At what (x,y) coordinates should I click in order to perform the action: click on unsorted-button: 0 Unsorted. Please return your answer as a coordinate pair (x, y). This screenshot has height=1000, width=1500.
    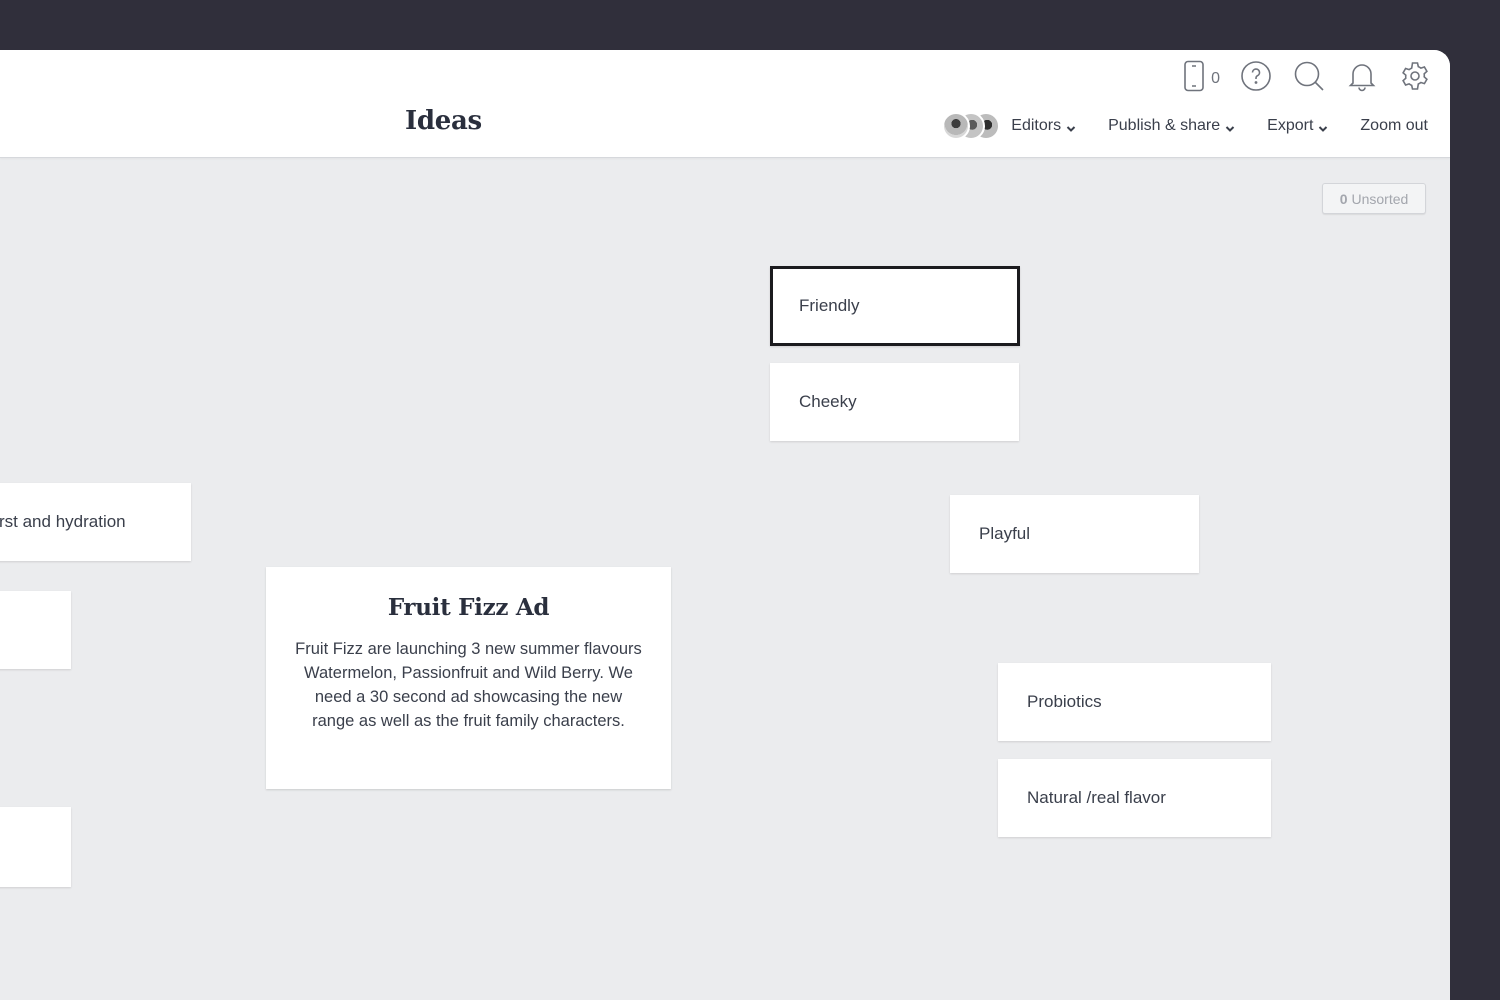
    Looking at the image, I should click on (1374, 198).